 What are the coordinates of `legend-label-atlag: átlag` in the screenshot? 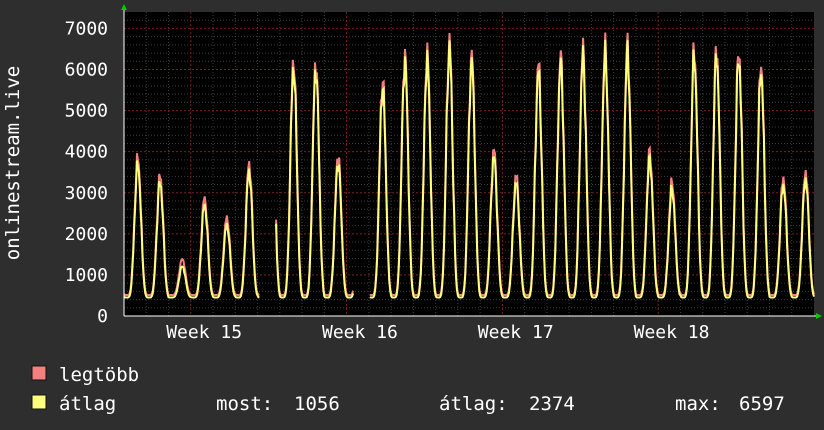 It's located at (87, 404).